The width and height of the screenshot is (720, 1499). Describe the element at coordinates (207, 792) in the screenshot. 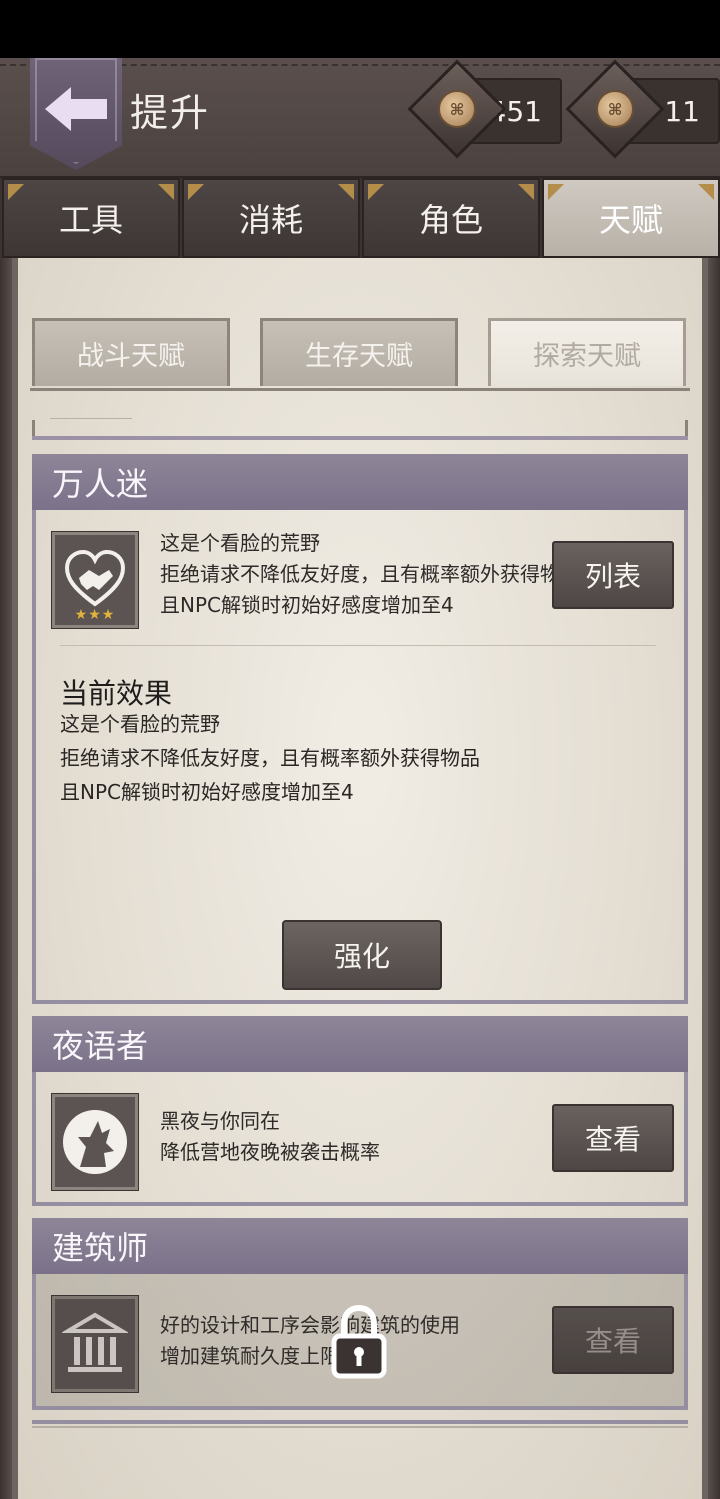

I see `effect-line: 且NPC解锁时初始好感度增加至4` at that location.